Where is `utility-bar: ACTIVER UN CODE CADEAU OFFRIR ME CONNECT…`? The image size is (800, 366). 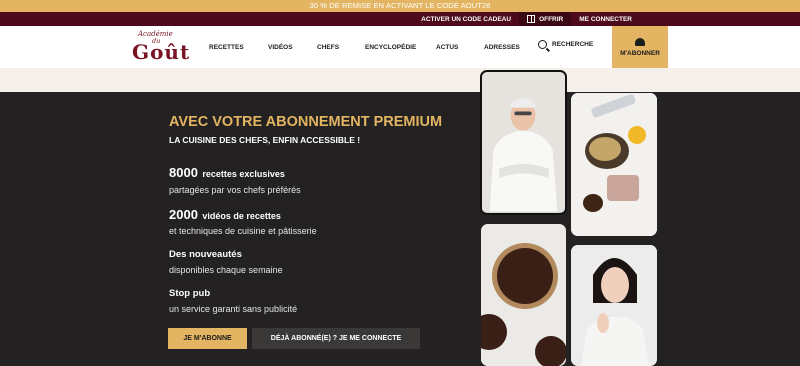 utility-bar: ACTIVER UN CODE CADEAU OFFRIR ME CONNECT… is located at coordinates (400, 19).